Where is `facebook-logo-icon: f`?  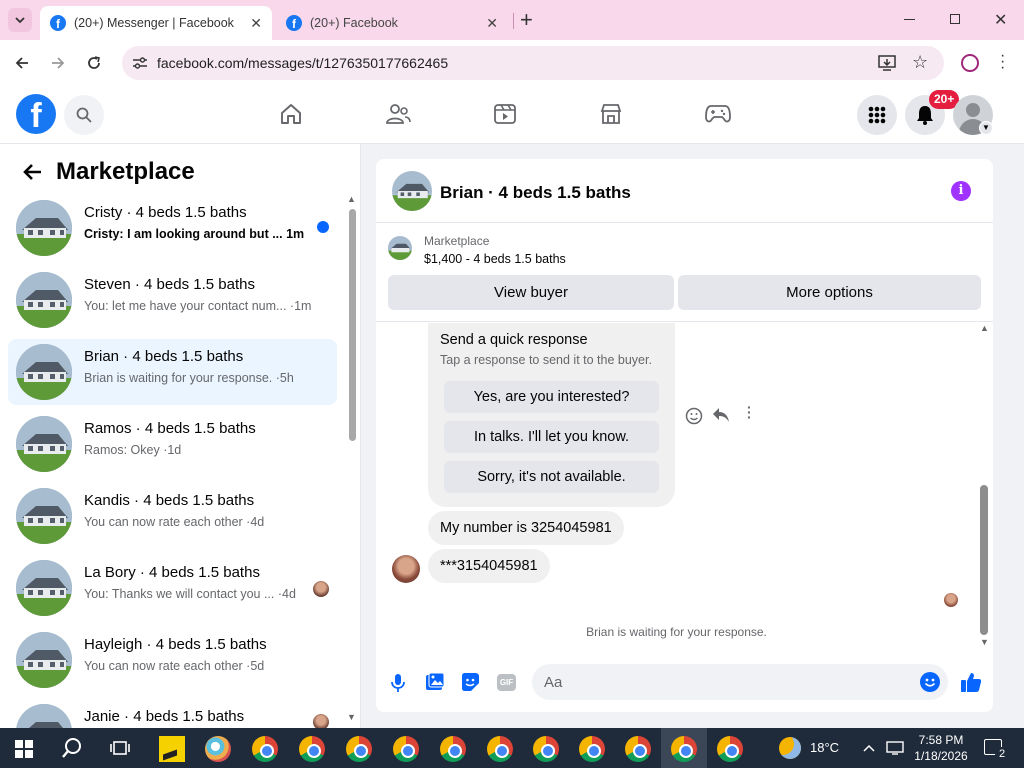
facebook-logo-icon: f is located at coordinates (36, 114).